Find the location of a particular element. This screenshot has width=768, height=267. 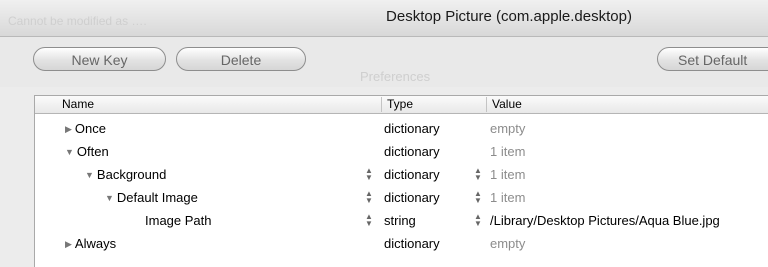

row-name-label: Default Image is located at coordinates (157, 197).